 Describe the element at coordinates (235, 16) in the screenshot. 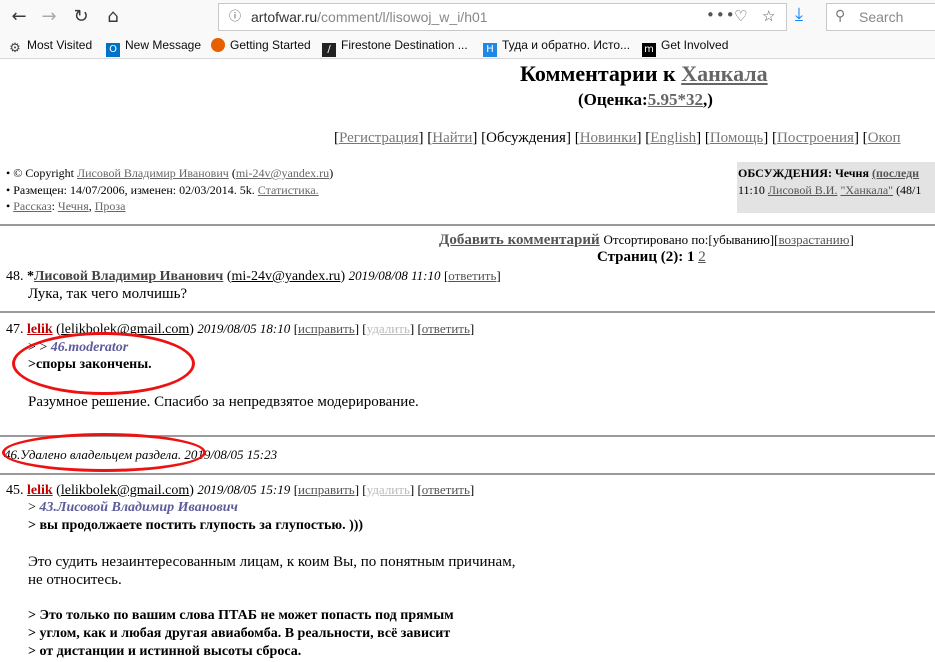

I see `site-info-icon: ⓘ` at that location.